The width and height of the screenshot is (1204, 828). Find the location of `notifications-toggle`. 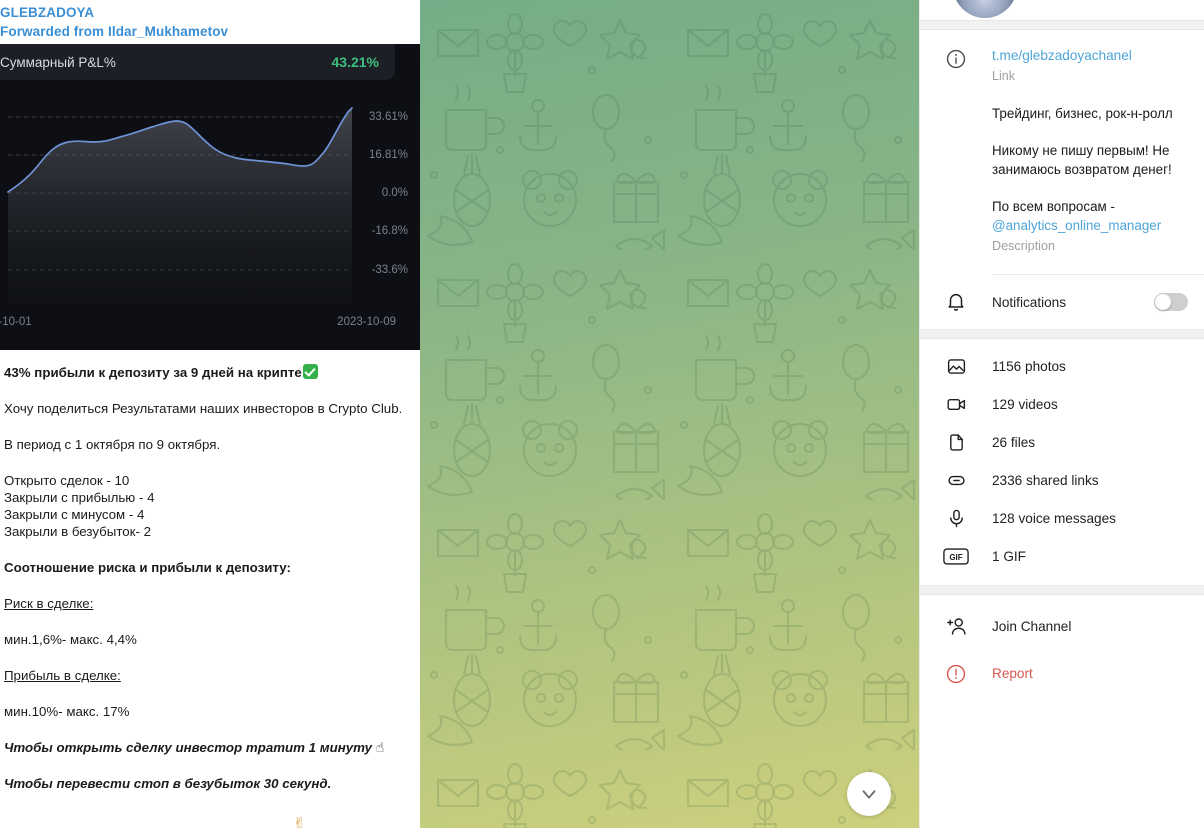

notifications-toggle is located at coordinates (1171, 302).